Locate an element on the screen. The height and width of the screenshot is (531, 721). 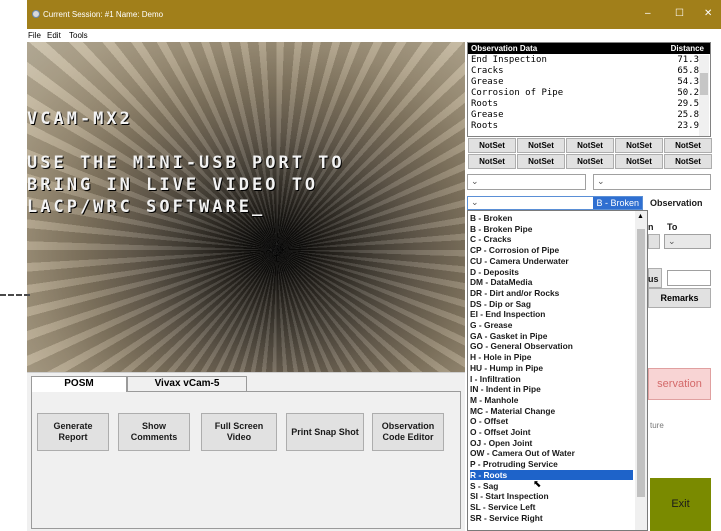
menu-edit: Edit is located at coordinates (54, 35).